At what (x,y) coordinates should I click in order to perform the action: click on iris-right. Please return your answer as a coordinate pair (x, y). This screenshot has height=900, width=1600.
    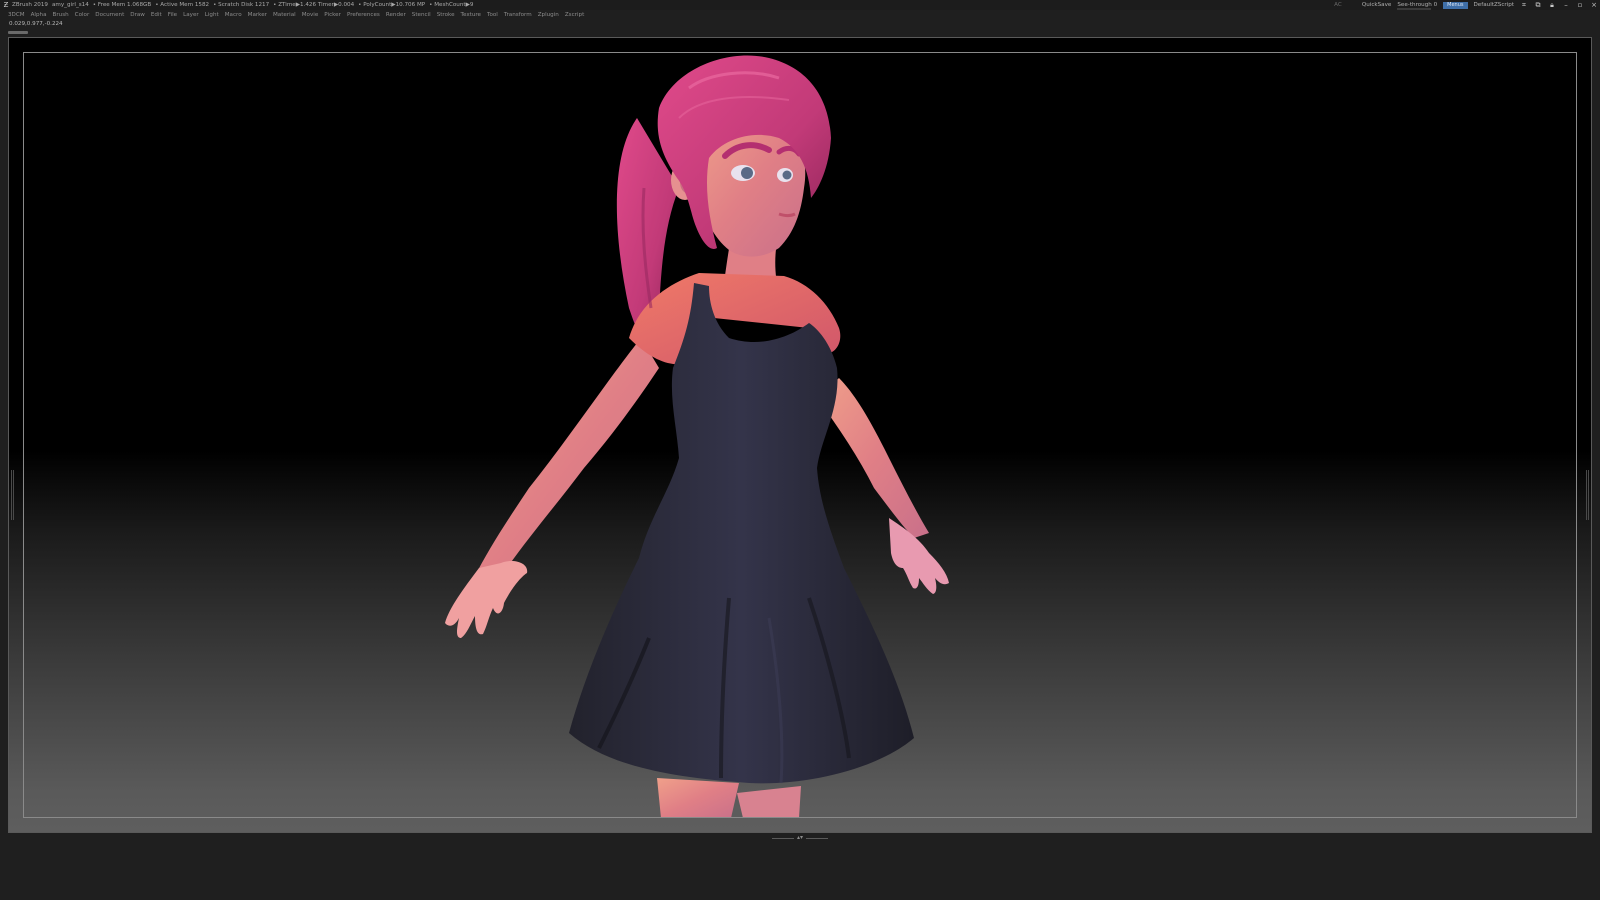
    Looking at the image, I should click on (787, 175).